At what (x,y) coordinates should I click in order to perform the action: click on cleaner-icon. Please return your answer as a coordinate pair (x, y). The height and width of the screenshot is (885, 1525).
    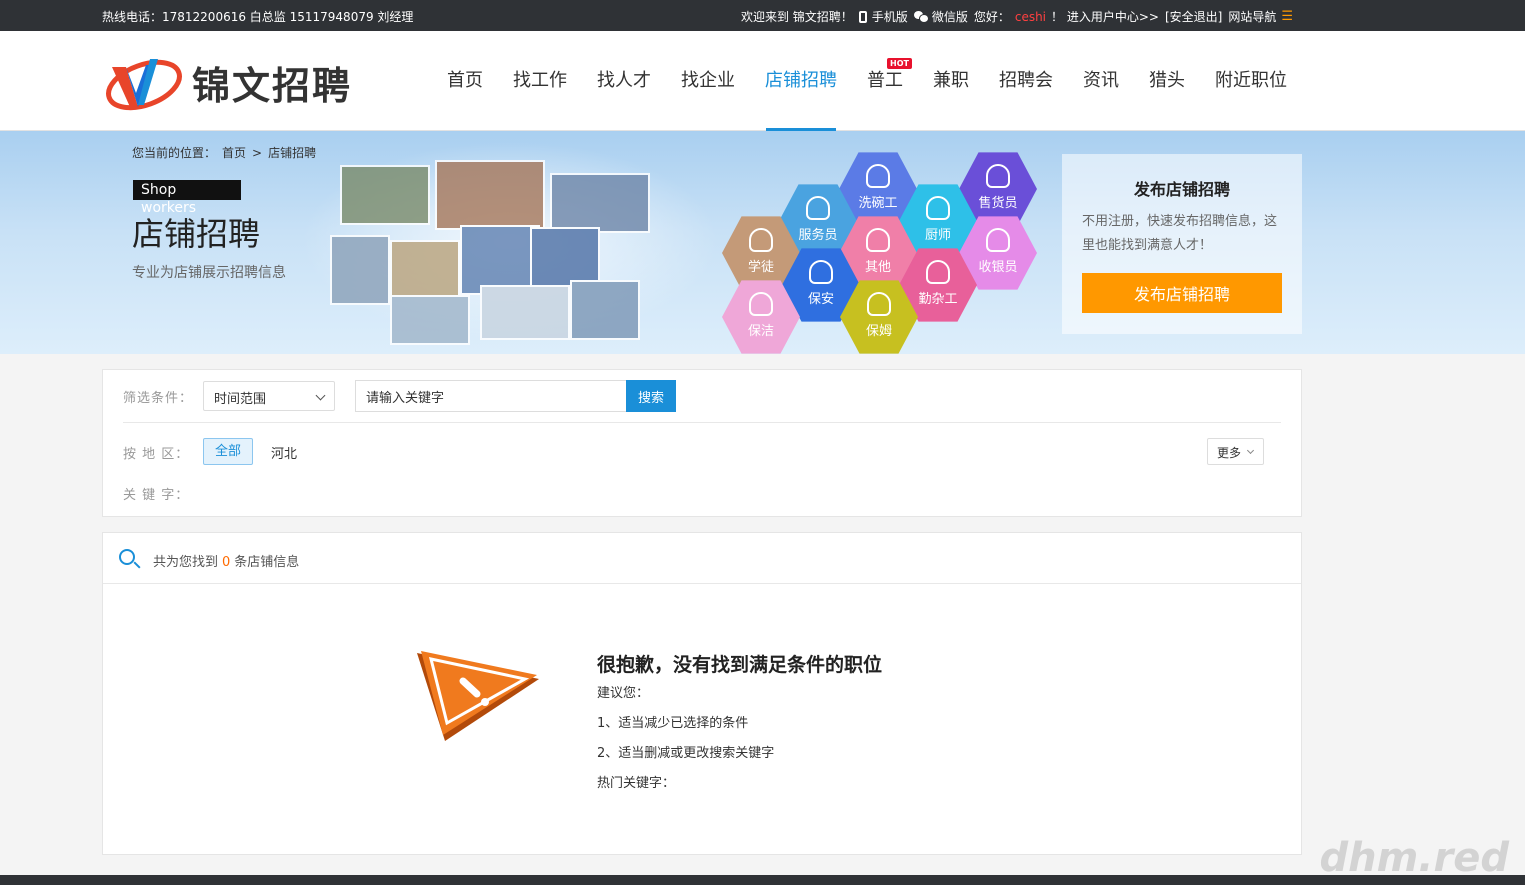
    Looking at the image, I should click on (761, 304).